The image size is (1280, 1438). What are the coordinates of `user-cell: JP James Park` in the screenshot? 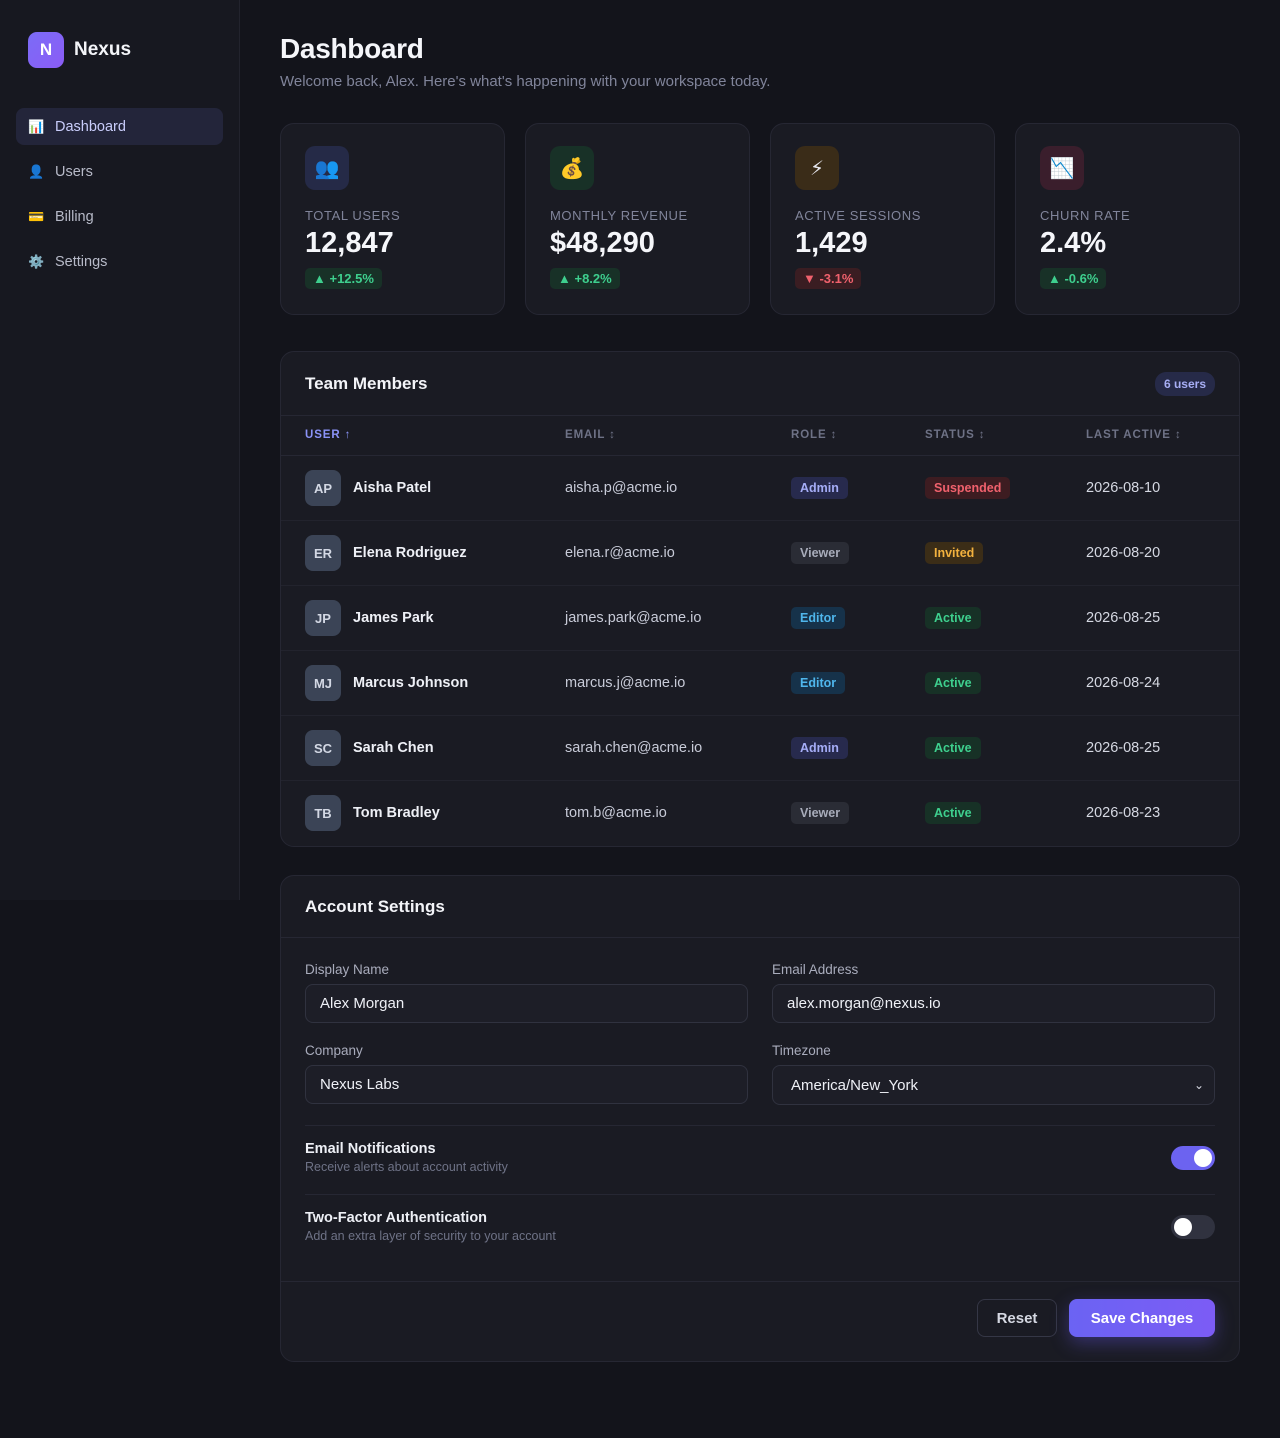 It's located at (369, 618).